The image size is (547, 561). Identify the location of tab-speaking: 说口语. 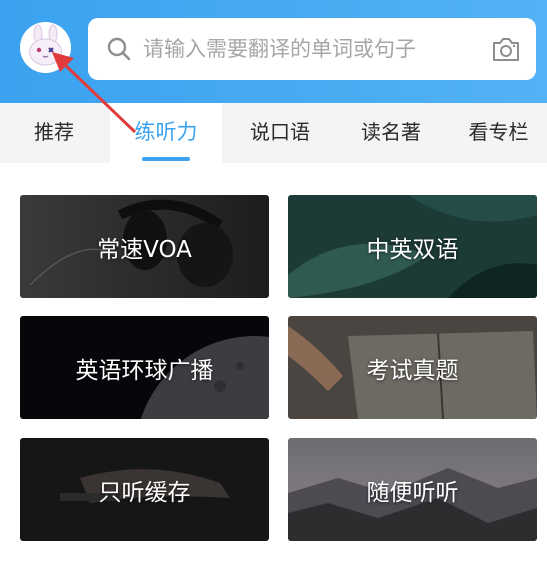
(280, 133).